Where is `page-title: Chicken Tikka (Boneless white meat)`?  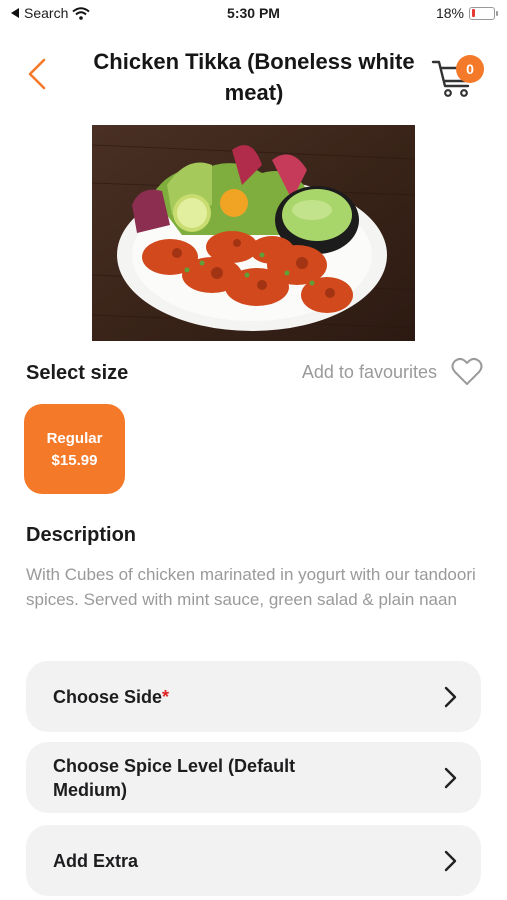 page-title: Chicken Tikka (Boneless white meat) is located at coordinates (254, 77).